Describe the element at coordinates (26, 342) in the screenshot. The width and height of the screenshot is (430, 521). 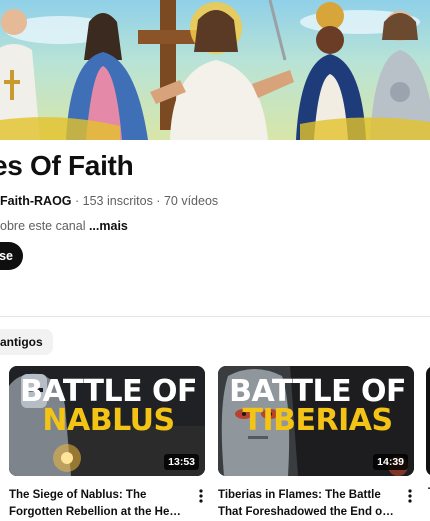
I see `filter-chip-oldest: antigos` at that location.